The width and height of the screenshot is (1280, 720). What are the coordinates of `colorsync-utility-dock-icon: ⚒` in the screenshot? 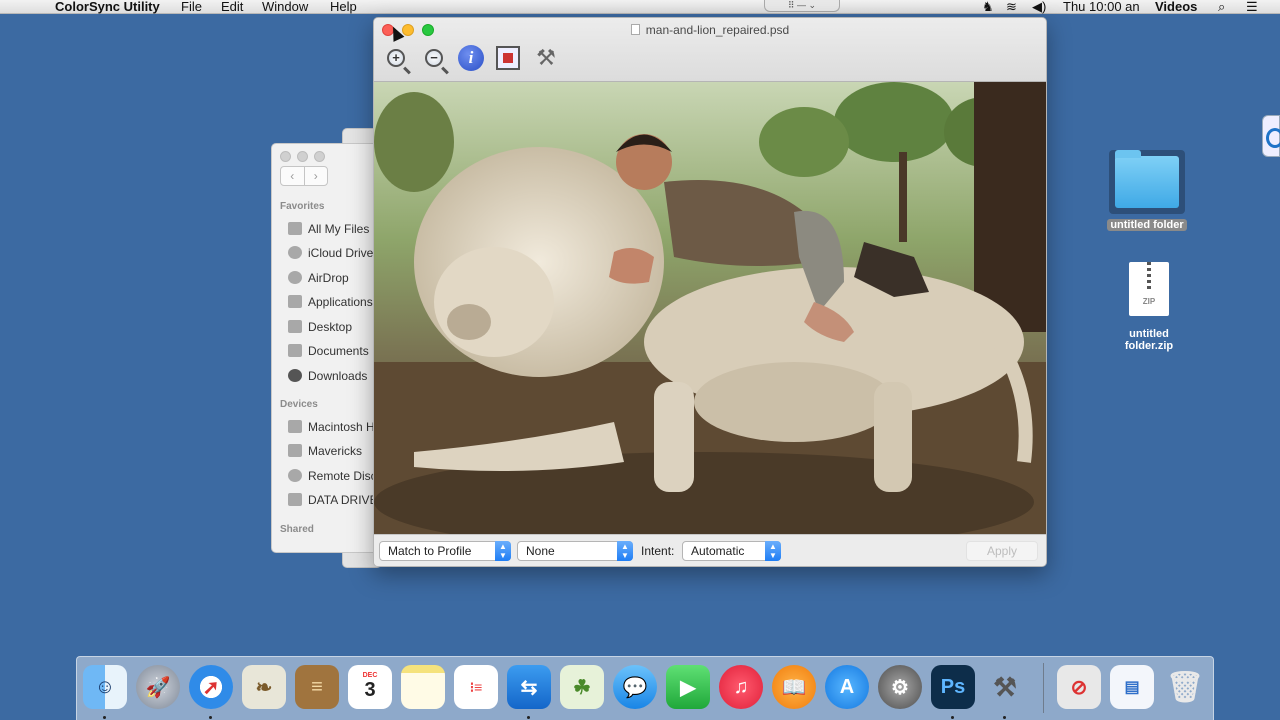 It's located at (1005, 687).